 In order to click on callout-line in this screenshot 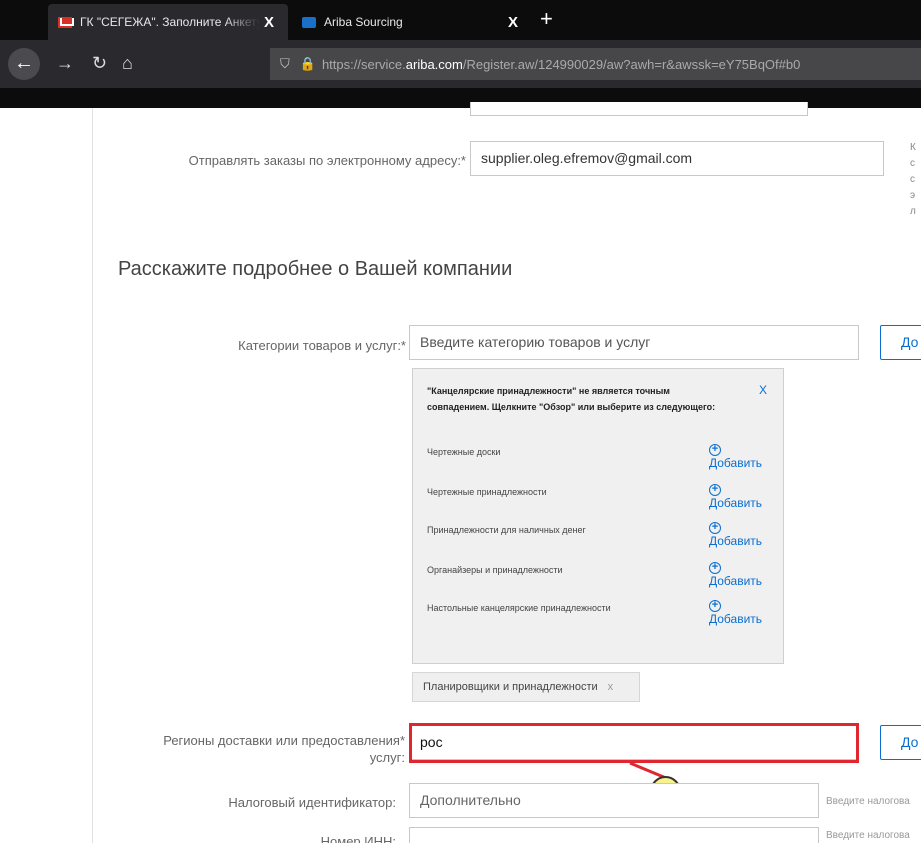, I will do `click(648, 770)`.